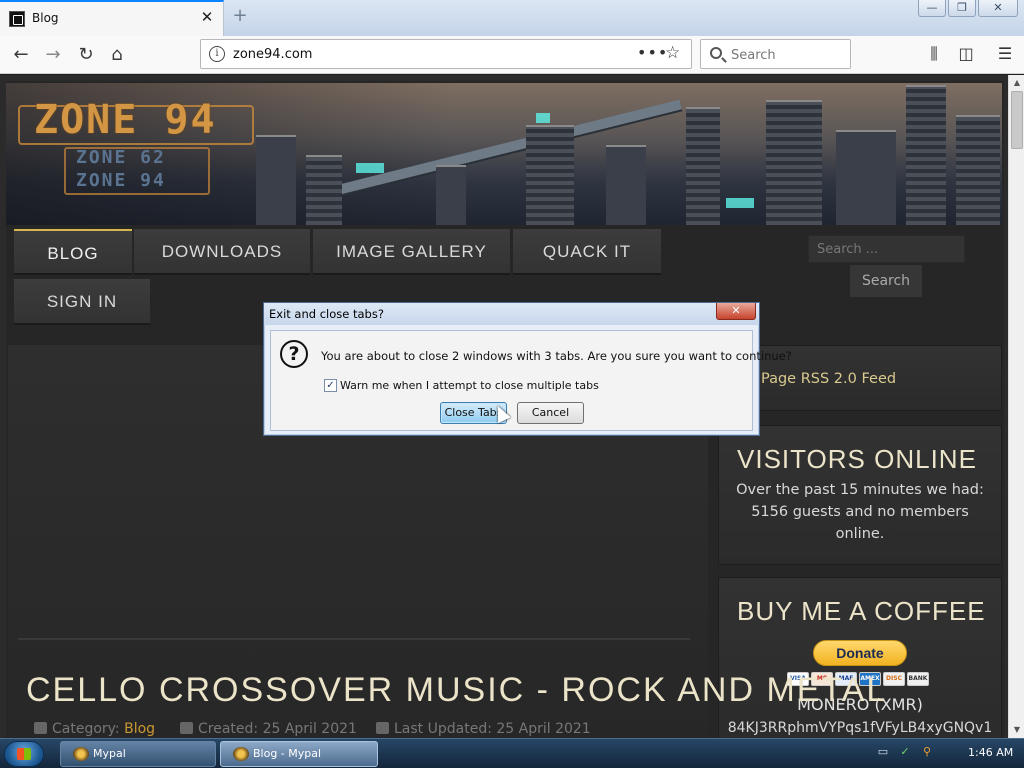 The width and height of the screenshot is (1024, 768). I want to click on nav-item-quack-it: QUACK IT, so click(587, 252).